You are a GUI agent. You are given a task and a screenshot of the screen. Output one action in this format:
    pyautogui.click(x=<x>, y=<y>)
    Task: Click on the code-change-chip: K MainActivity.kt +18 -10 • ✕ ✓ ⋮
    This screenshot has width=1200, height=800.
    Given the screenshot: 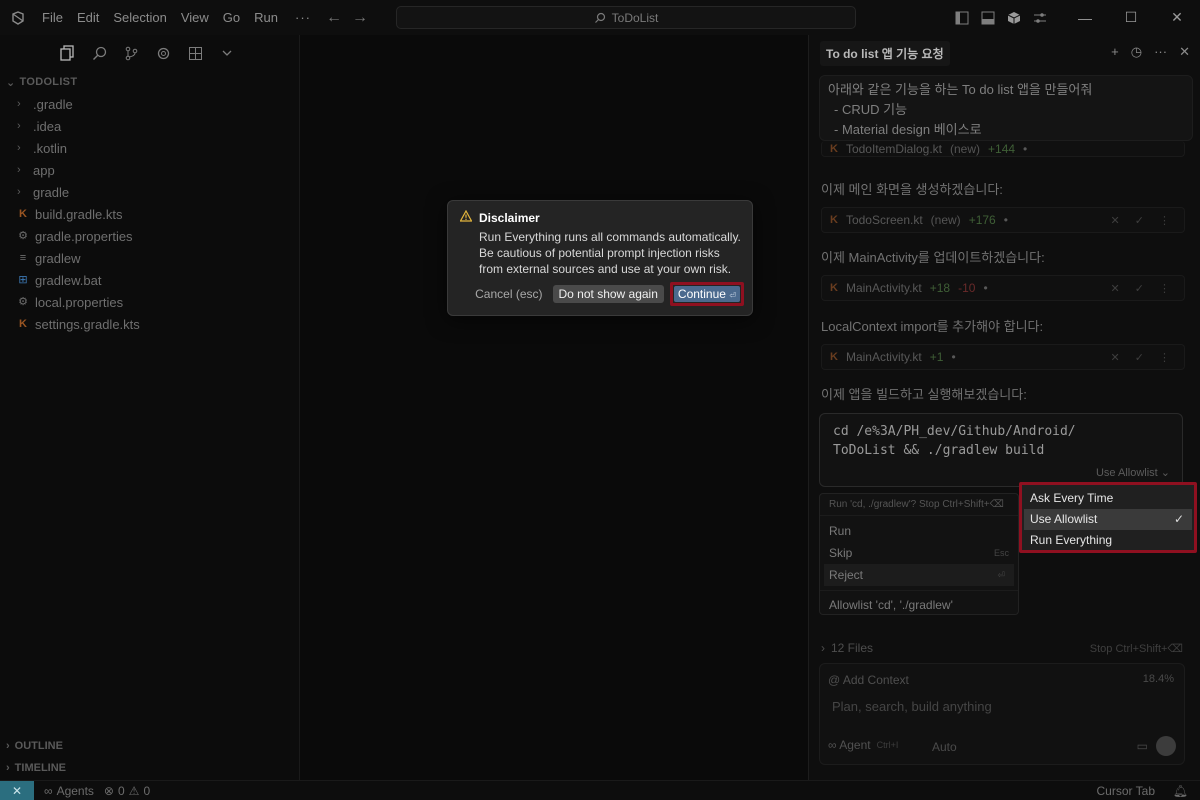 What is the action you would take?
    pyautogui.click(x=1003, y=288)
    